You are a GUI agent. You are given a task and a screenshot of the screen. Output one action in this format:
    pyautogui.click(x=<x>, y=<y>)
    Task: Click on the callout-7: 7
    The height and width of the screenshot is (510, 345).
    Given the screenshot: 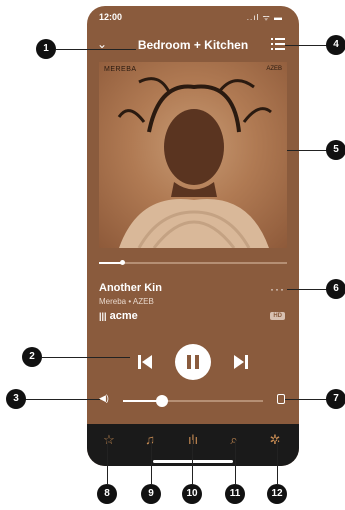 What is the action you would take?
    pyautogui.click(x=335, y=399)
    